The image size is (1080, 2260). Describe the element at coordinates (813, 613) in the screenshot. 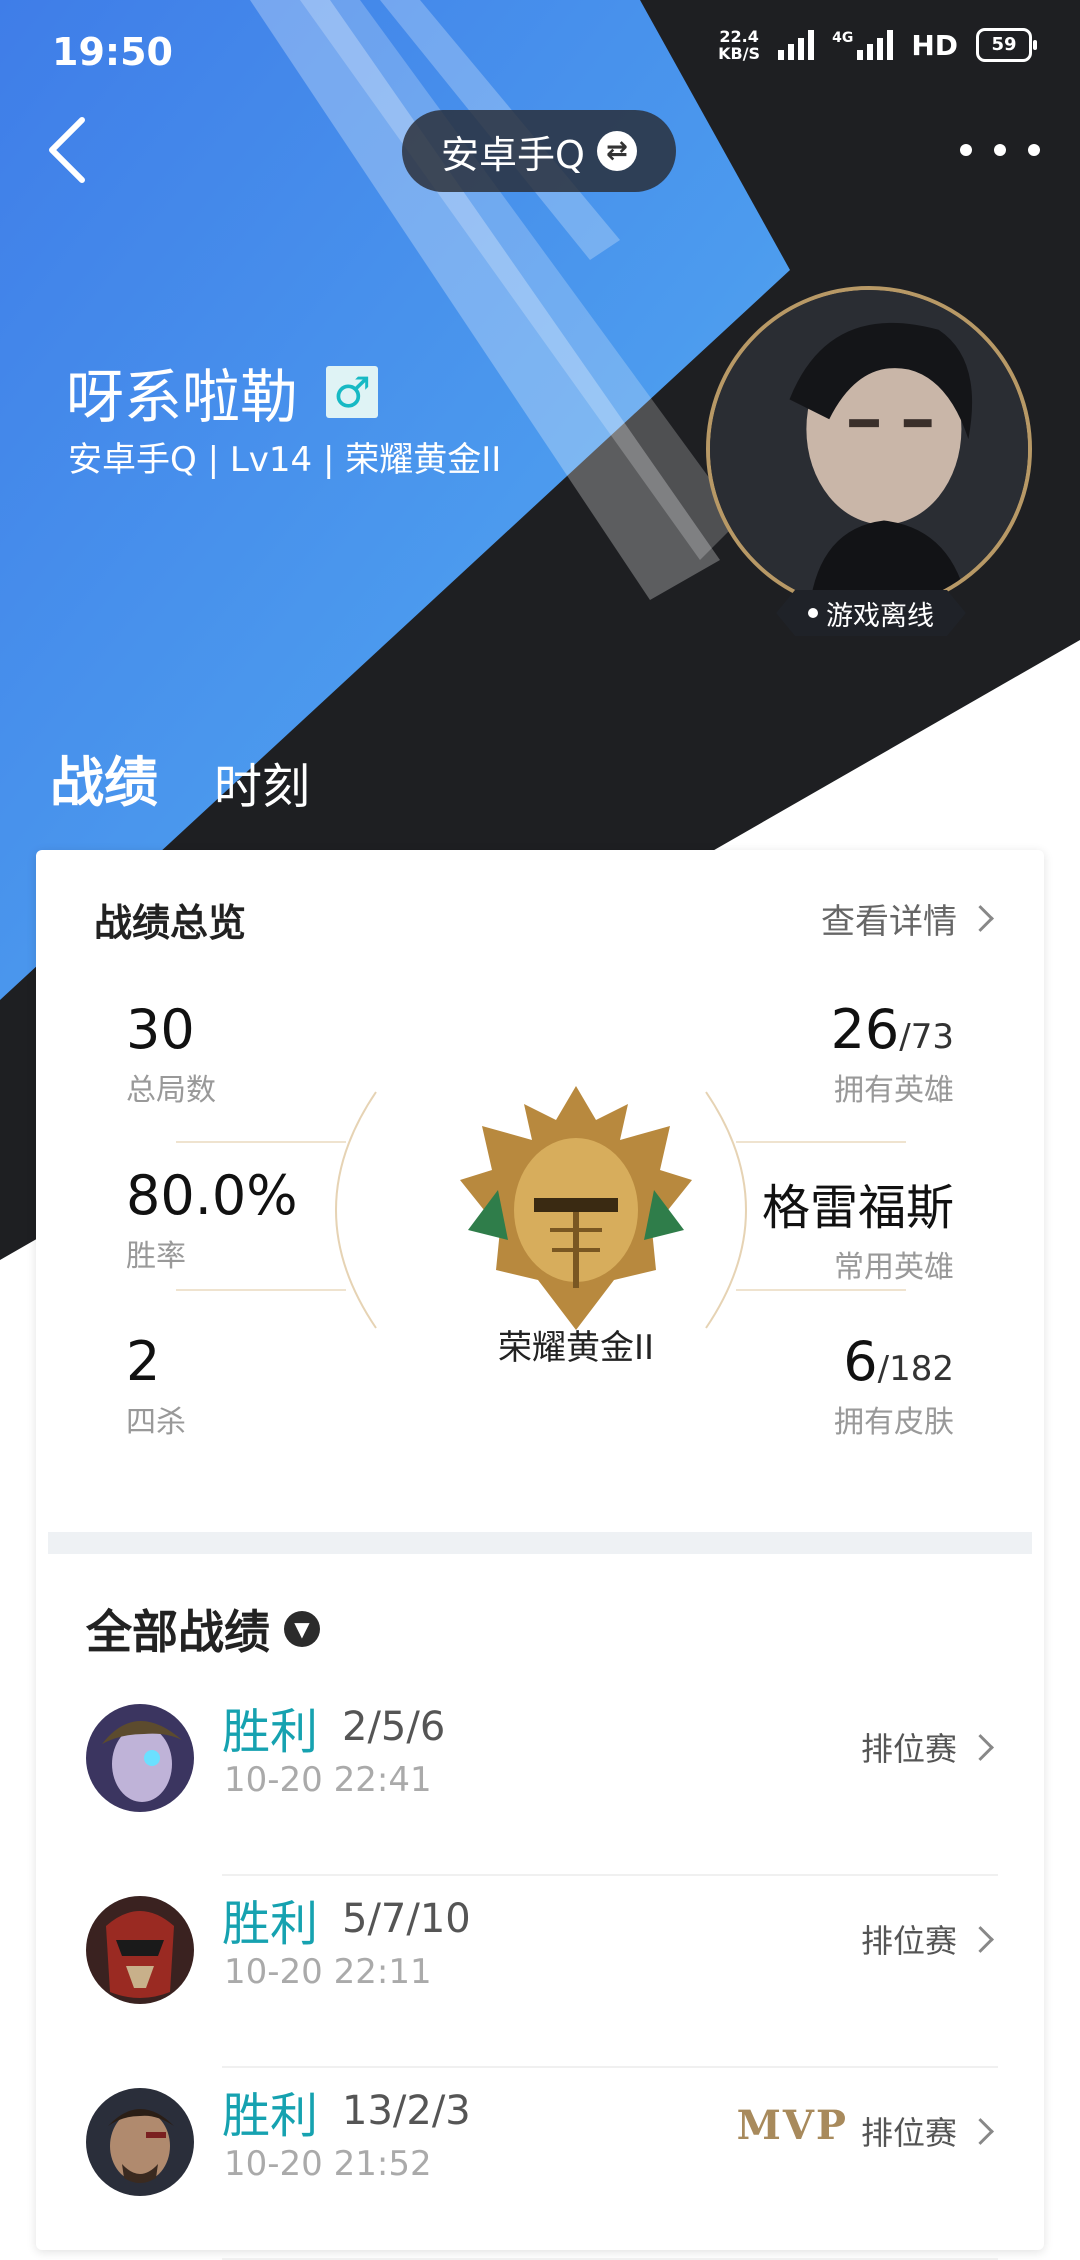

I see `status-dot-icon` at that location.